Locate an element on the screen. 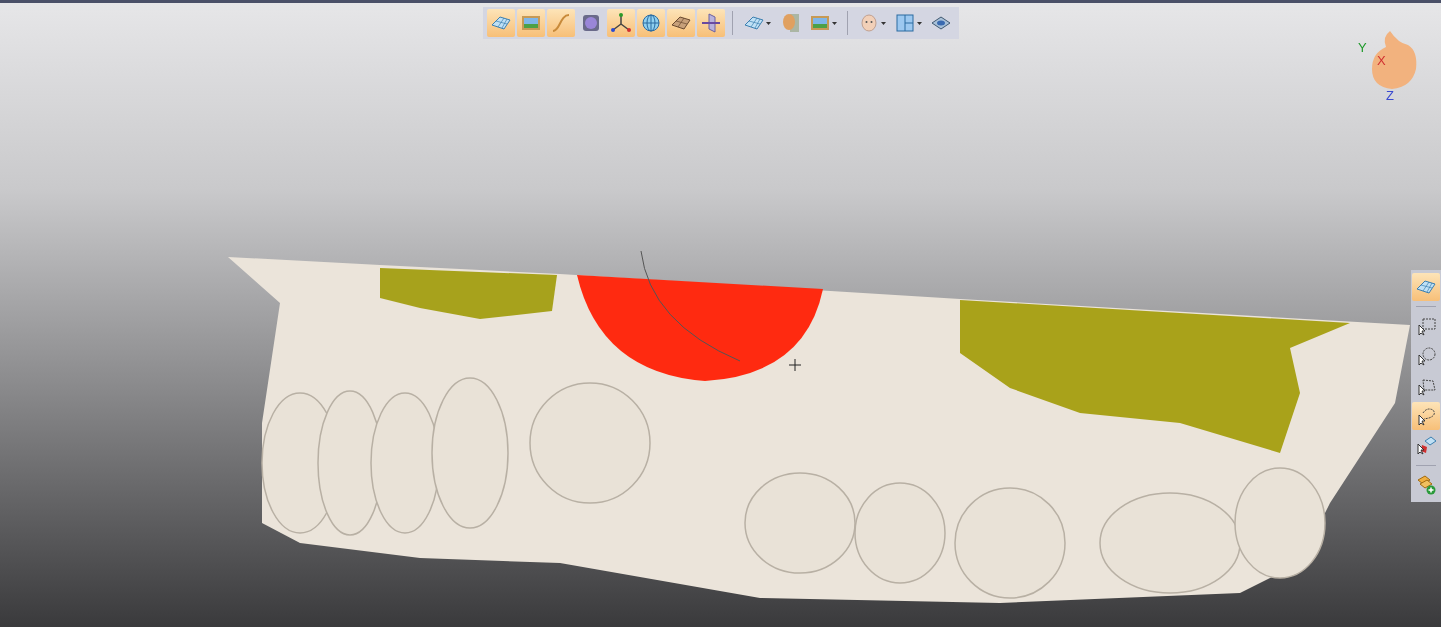 The width and height of the screenshot is (1441, 627). axis-label: X is located at coordinates (1381, 60).